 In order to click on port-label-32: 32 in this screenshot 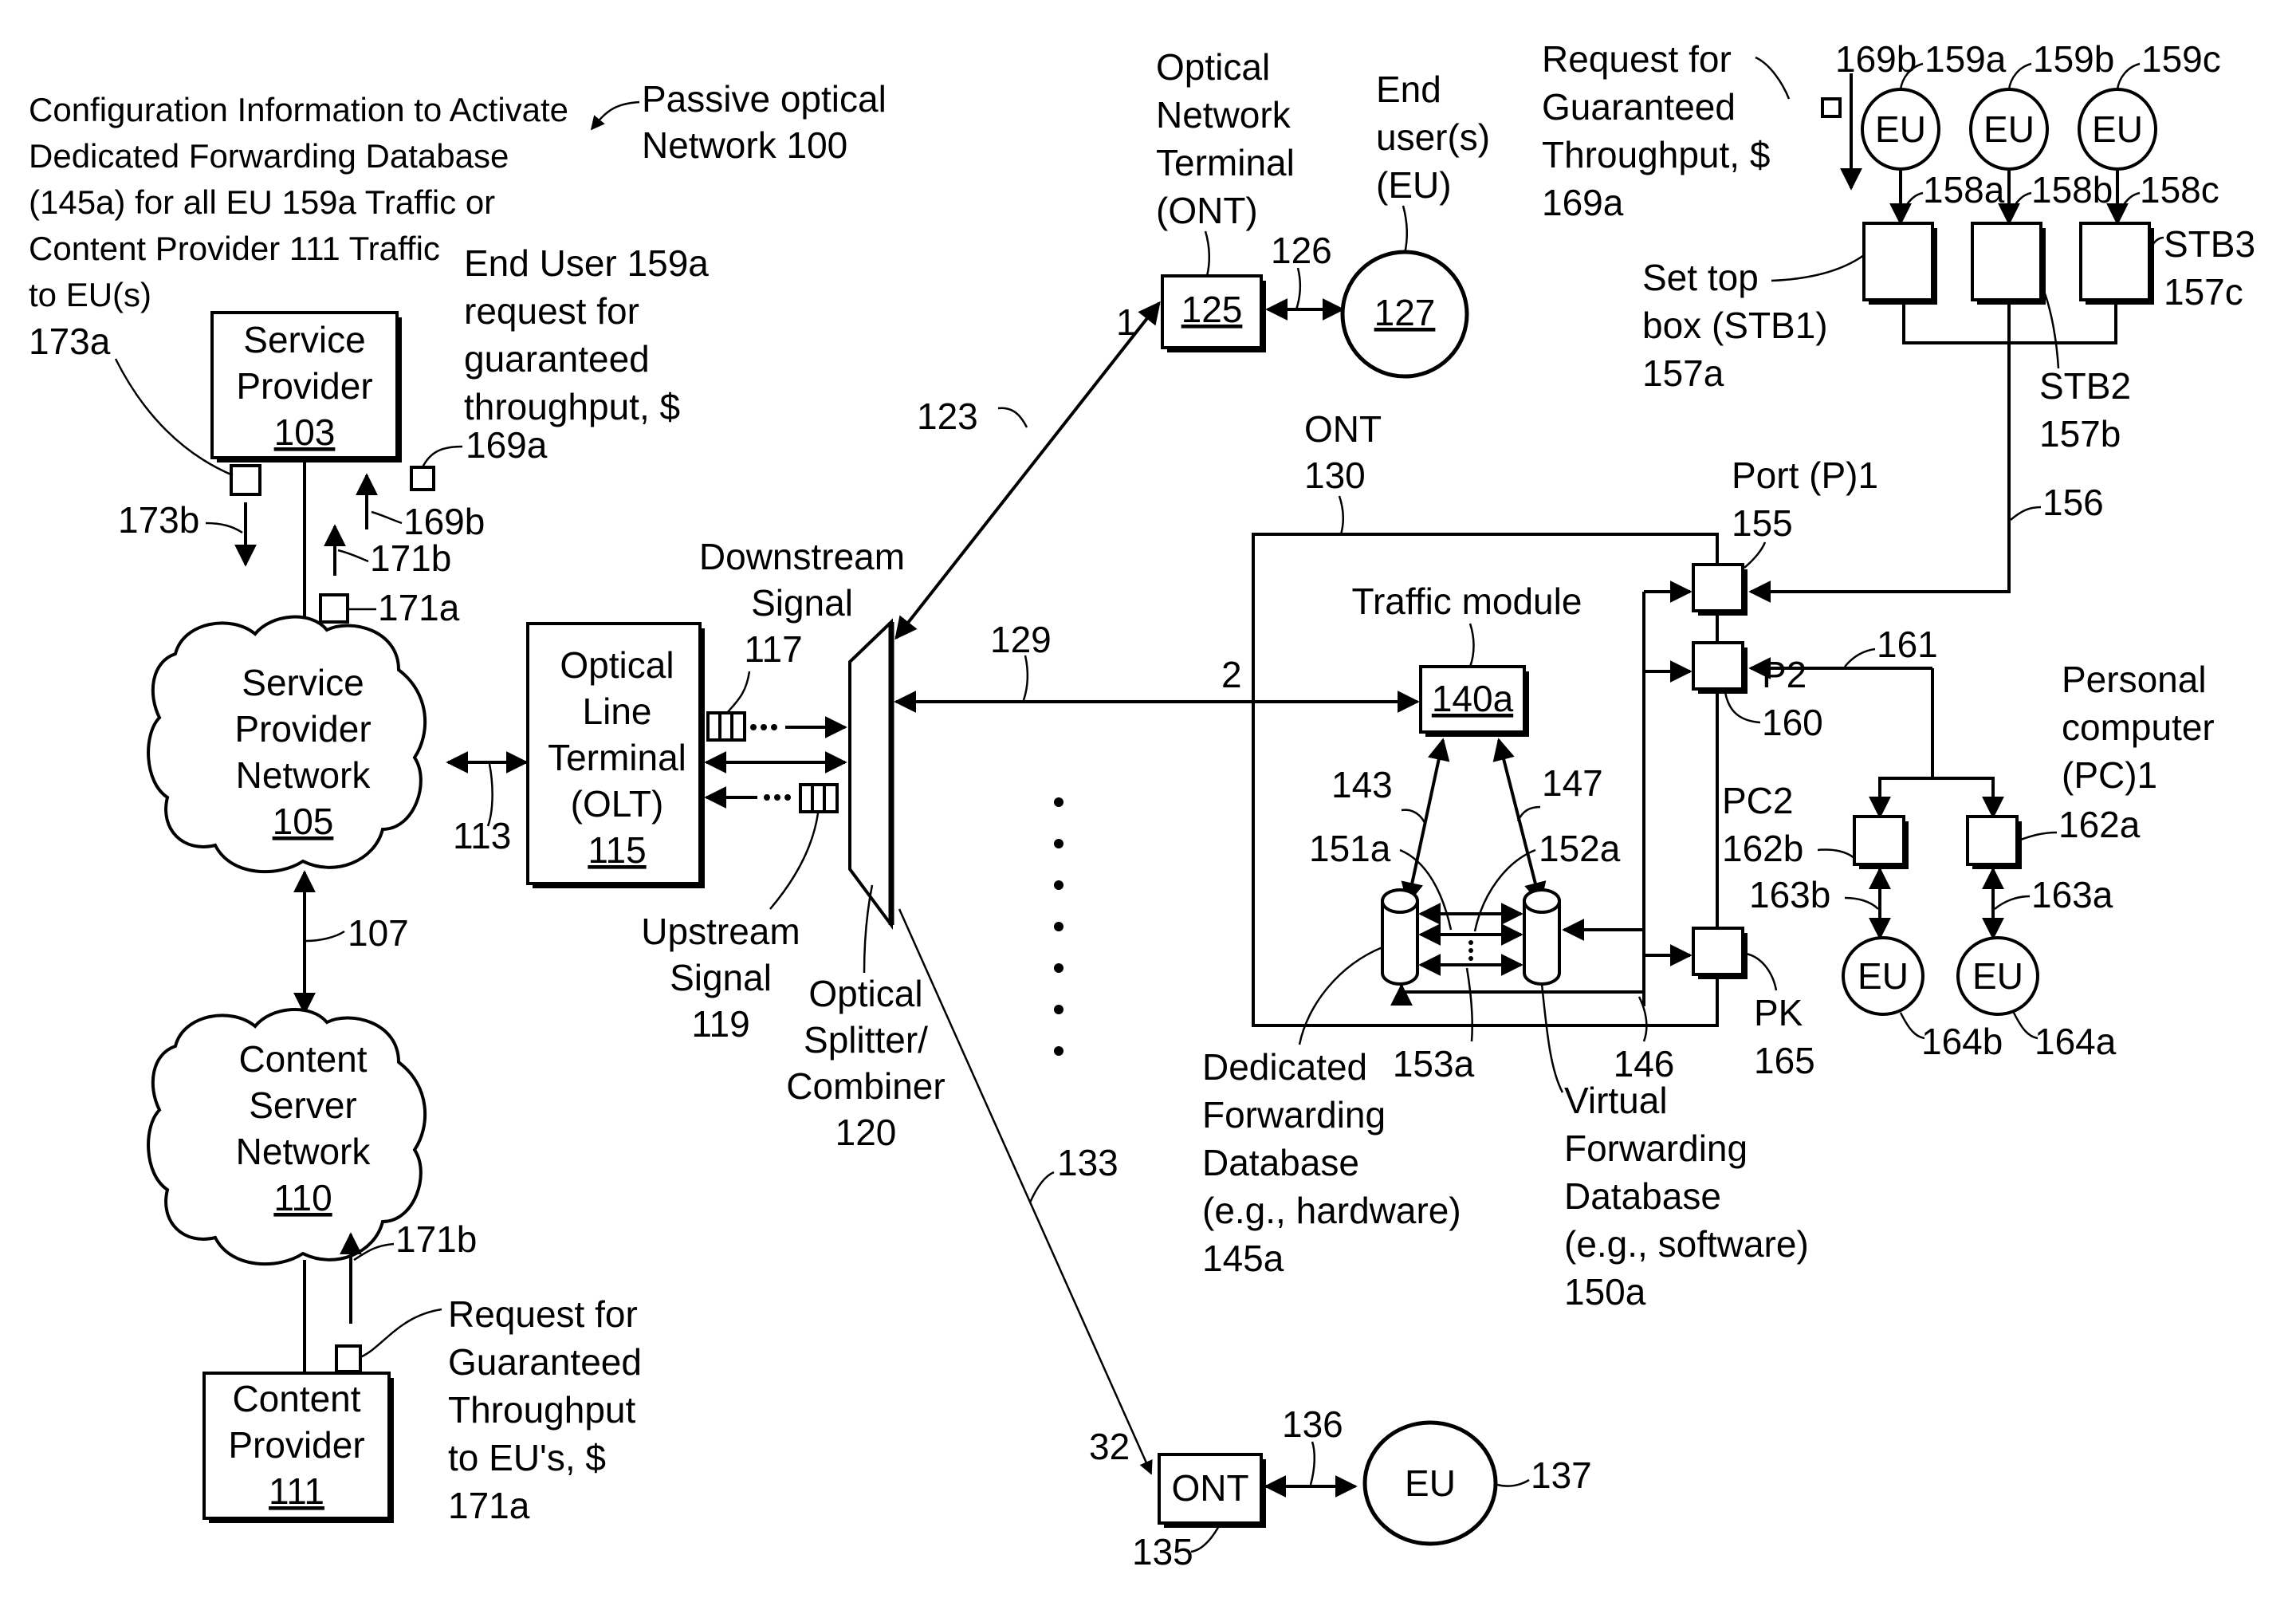, I will do `click(1109, 1446)`.